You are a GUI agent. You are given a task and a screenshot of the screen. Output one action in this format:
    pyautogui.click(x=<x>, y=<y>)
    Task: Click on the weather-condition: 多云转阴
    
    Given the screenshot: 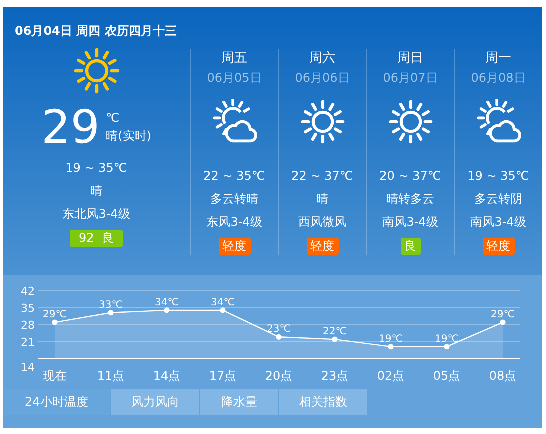 What is the action you would take?
    pyautogui.click(x=498, y=199)
    